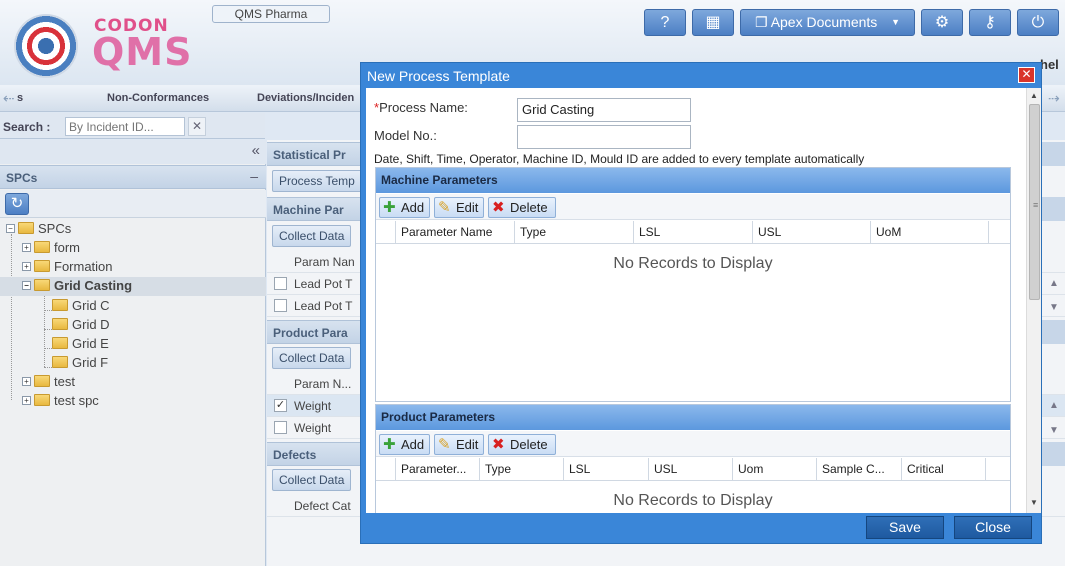 The width and height of the screenshot is (1065, 566). What do you see at coordinates (142, 52) in the screenshot?
I see `logo-qms-text: QMS` at bounding box center [142, 52].